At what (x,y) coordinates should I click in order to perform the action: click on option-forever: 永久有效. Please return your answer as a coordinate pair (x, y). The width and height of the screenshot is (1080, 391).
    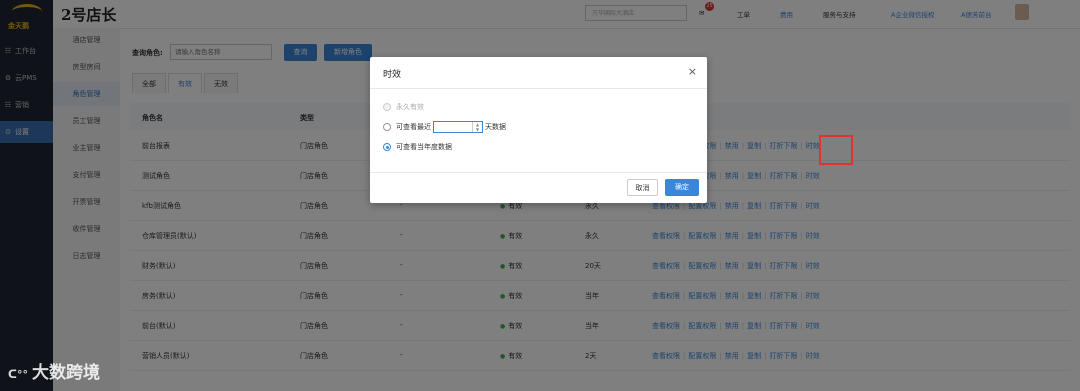
    Looking at the image, I should click on (403, 107).